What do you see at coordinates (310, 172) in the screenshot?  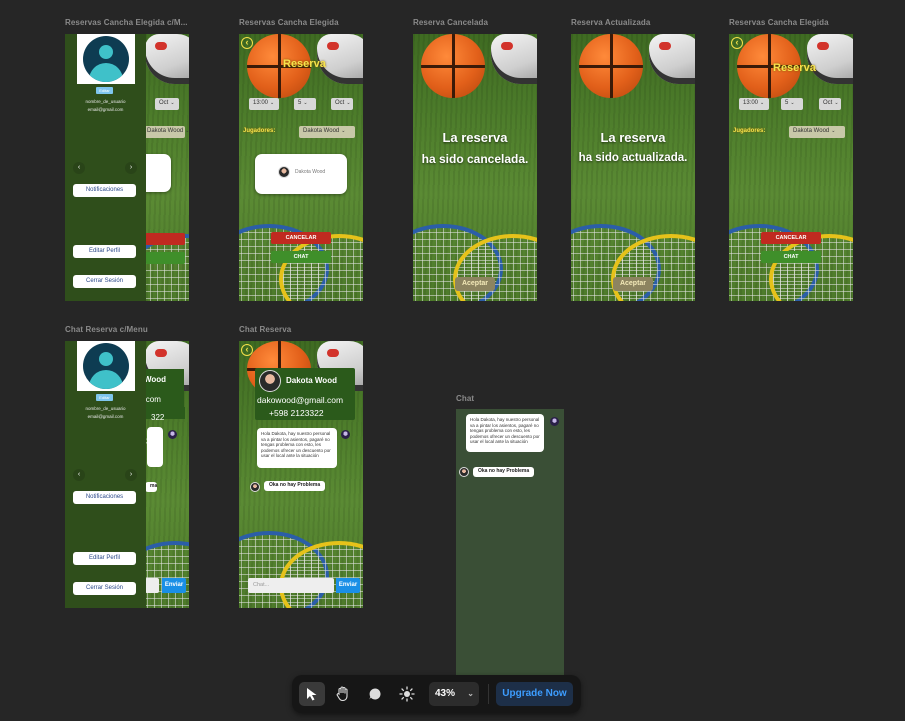 I see `player-name: Dakota Wood` at bounding box center [310, 172].